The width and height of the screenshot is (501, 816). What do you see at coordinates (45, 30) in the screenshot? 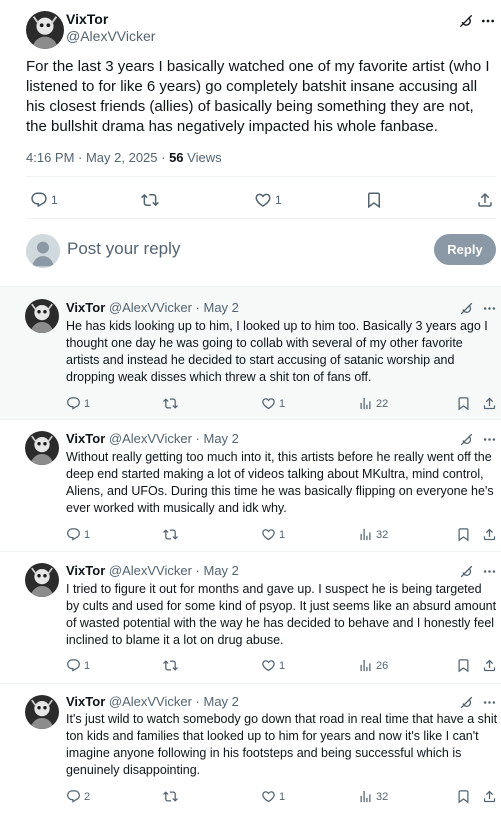
I see `author-avatar` at bounding box center [45, 30].